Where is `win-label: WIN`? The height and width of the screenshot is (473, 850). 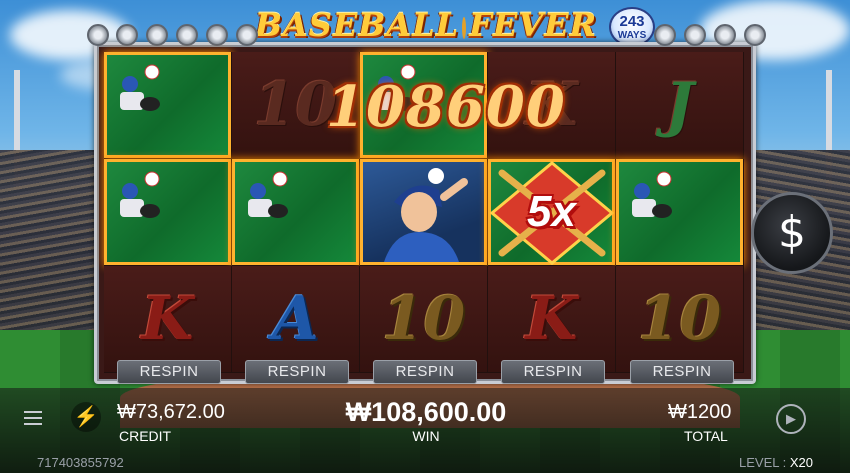
win-label: WIN is located at coordinates (426, 436).